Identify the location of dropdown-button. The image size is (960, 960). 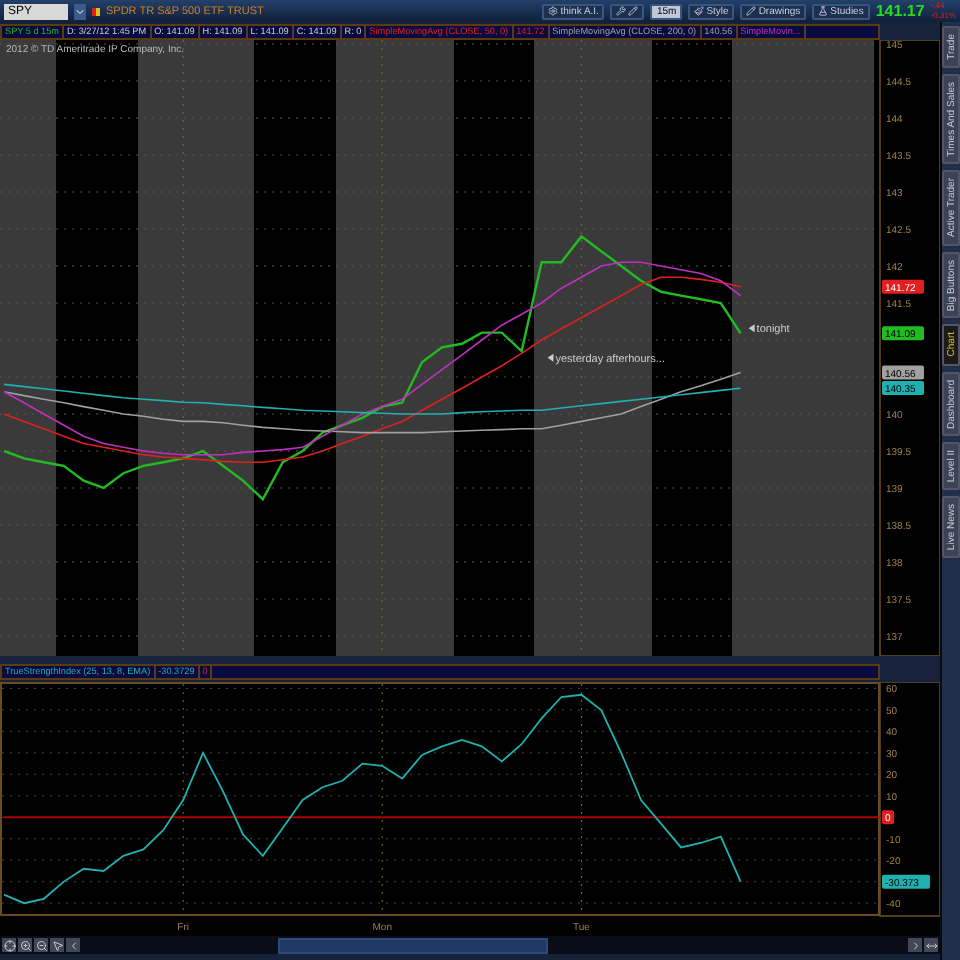
(80, 11).